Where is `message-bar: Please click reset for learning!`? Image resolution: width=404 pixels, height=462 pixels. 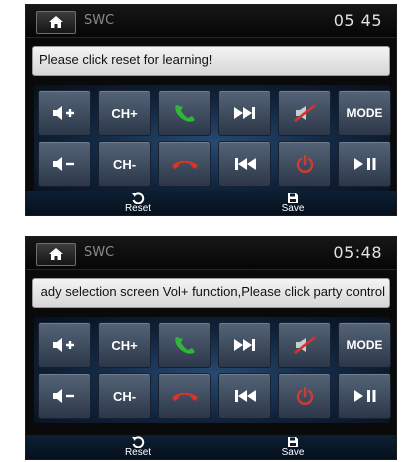
message-bar: Please click reset for learning! is located at coordinates (211, 61).